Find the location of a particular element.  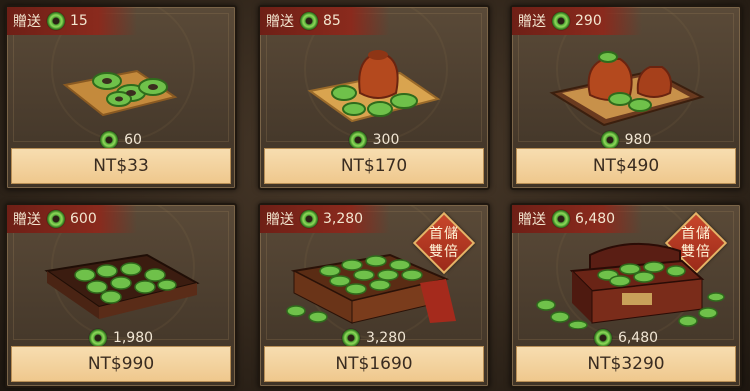

base-amount-row: 1,980 is located at coordinates (121, 338).